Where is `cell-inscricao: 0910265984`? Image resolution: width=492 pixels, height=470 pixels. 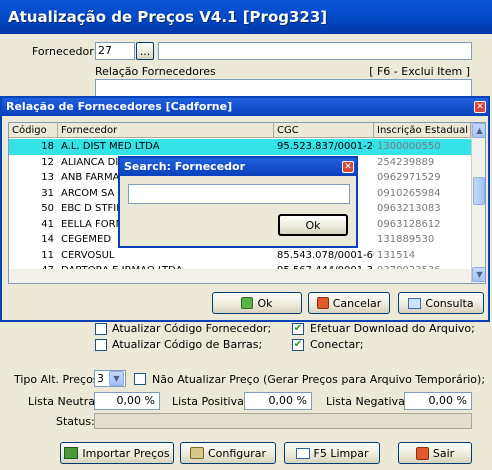
cell-inscricao: 0910265984 is located at coordinates (409, 193).